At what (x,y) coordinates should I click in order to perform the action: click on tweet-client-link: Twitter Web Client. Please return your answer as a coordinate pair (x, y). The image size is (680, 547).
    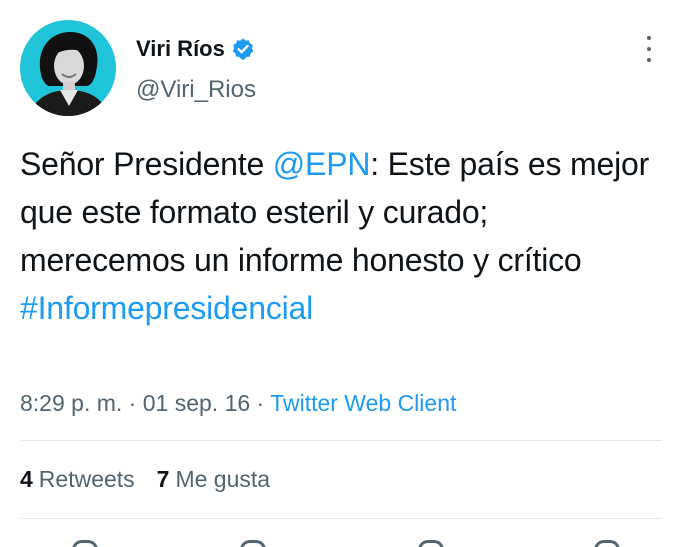
    Looking at the image, I should click on (363, 403).